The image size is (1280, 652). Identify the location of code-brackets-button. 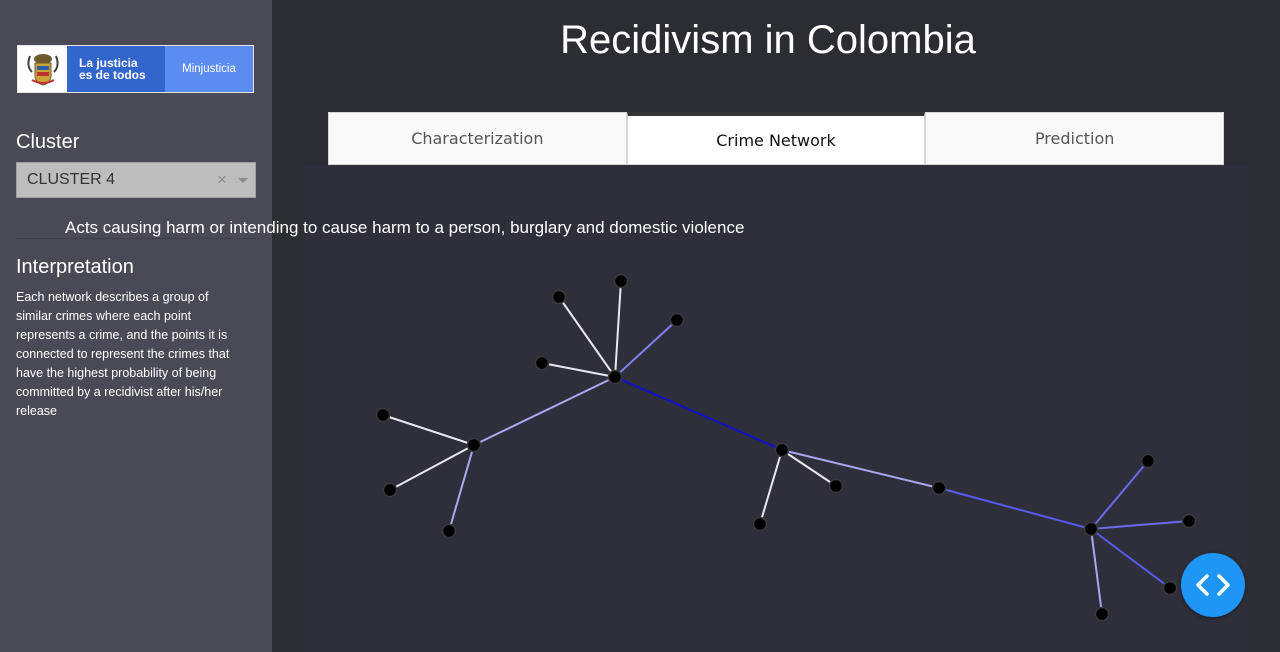
(1213, 585).